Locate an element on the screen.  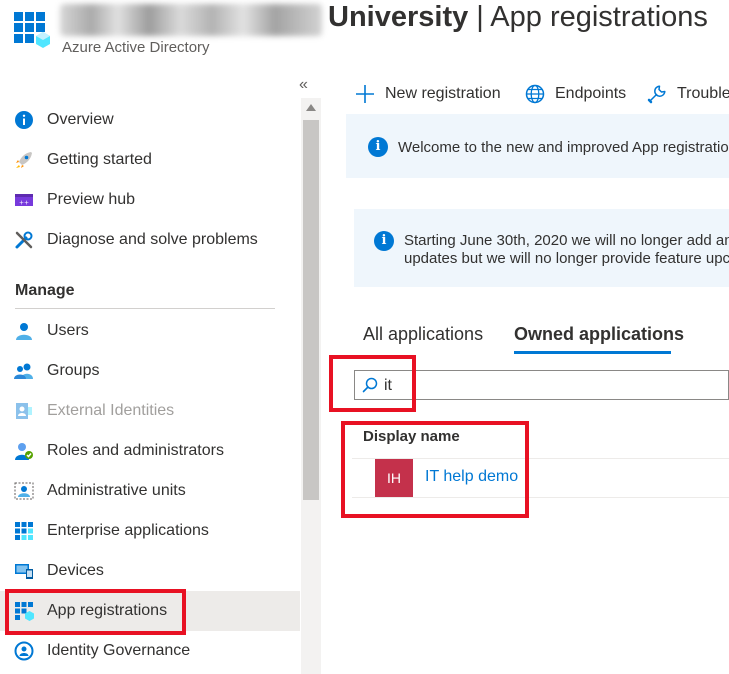
sidebar-item-administrative-units: Administrative units is located at coordinates (150, 491).